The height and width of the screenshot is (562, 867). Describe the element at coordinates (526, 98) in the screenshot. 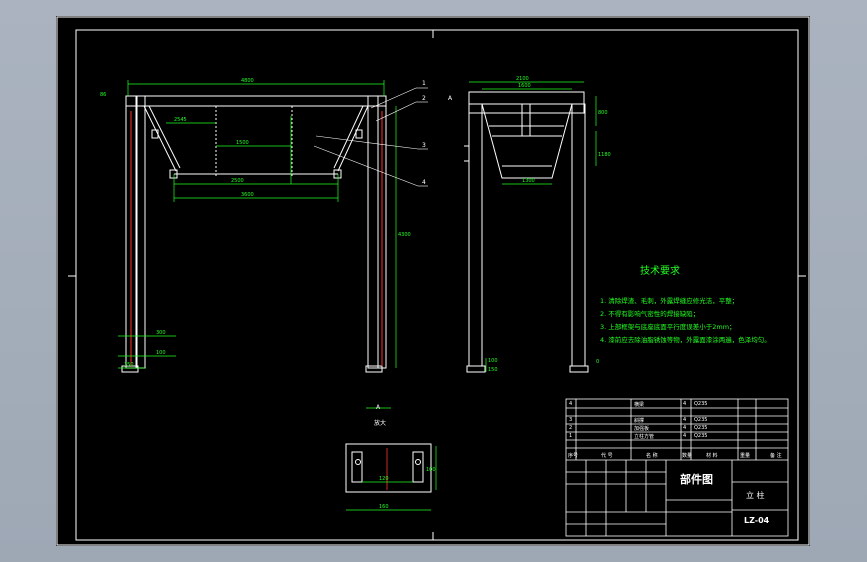

I see `side-top-frame` at that location.